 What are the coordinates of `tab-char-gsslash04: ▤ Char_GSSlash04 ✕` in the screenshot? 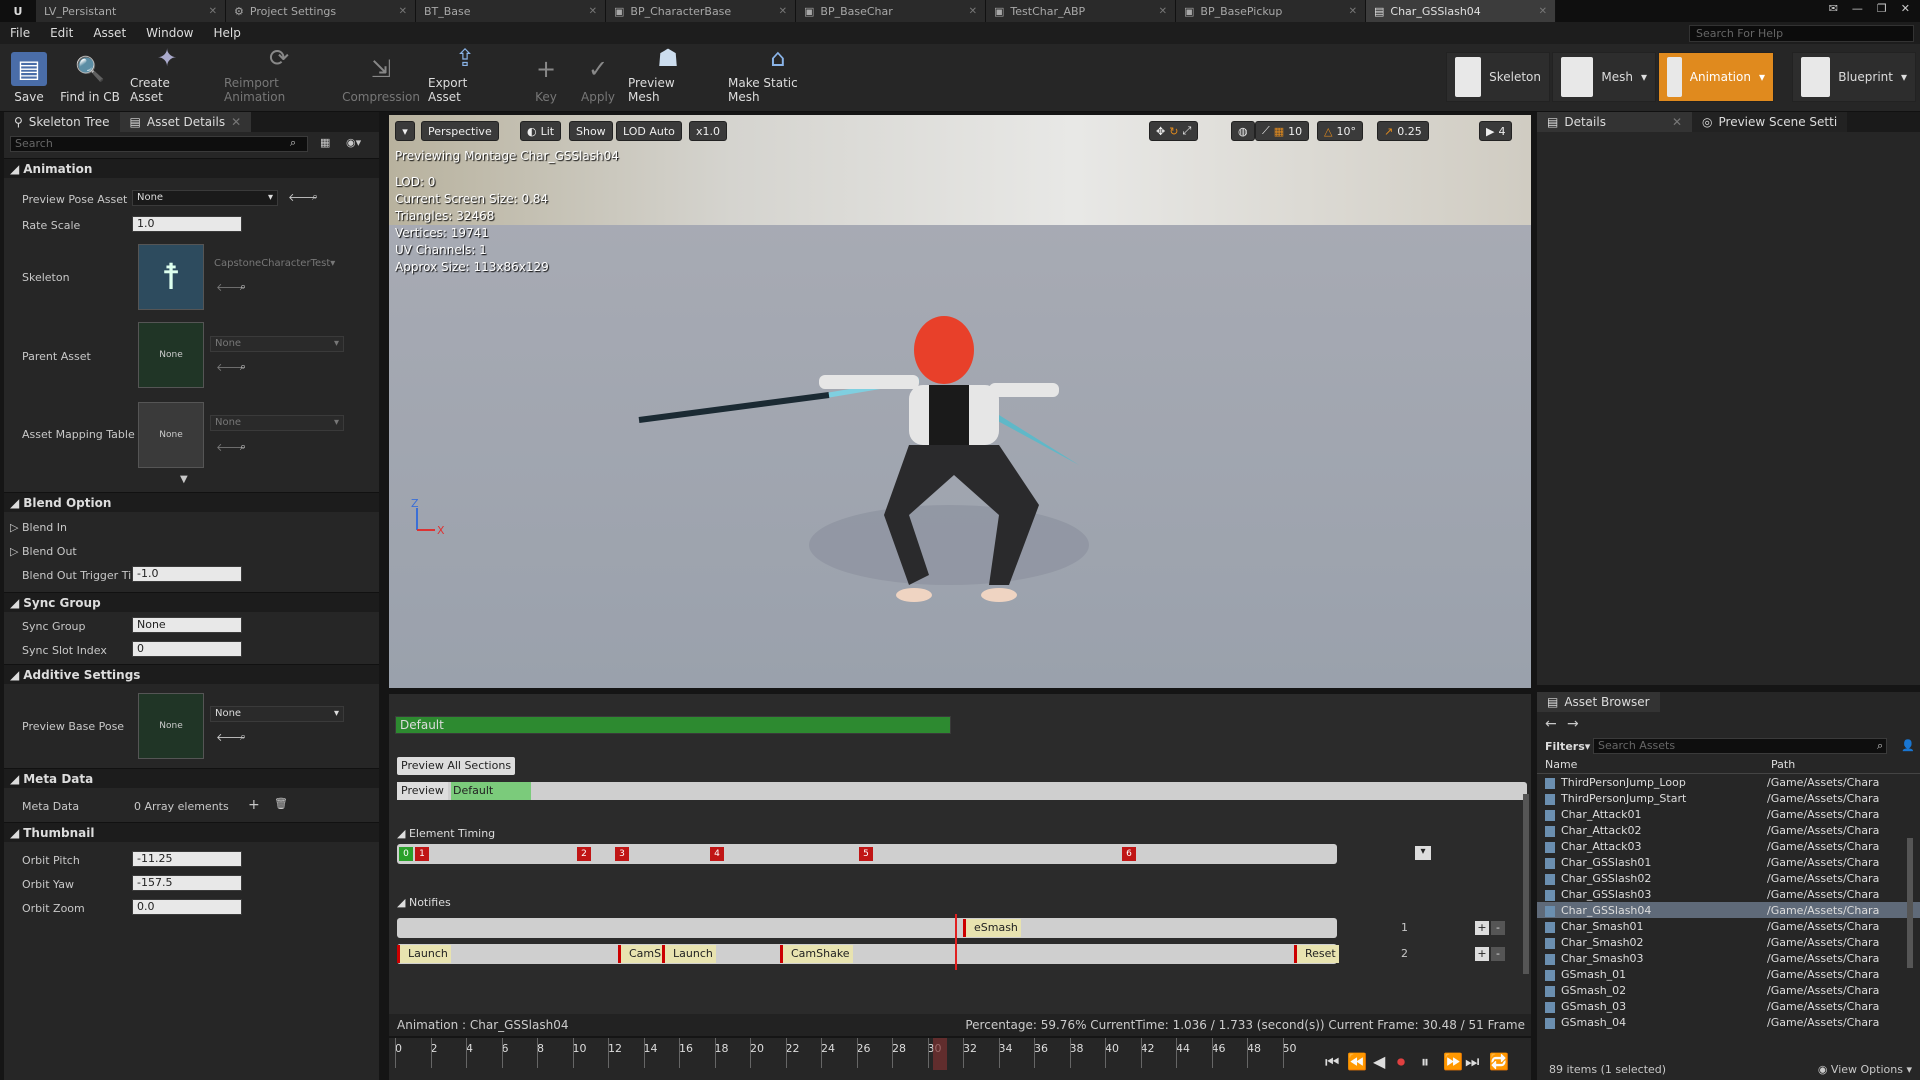 It's located at (1461, 11).